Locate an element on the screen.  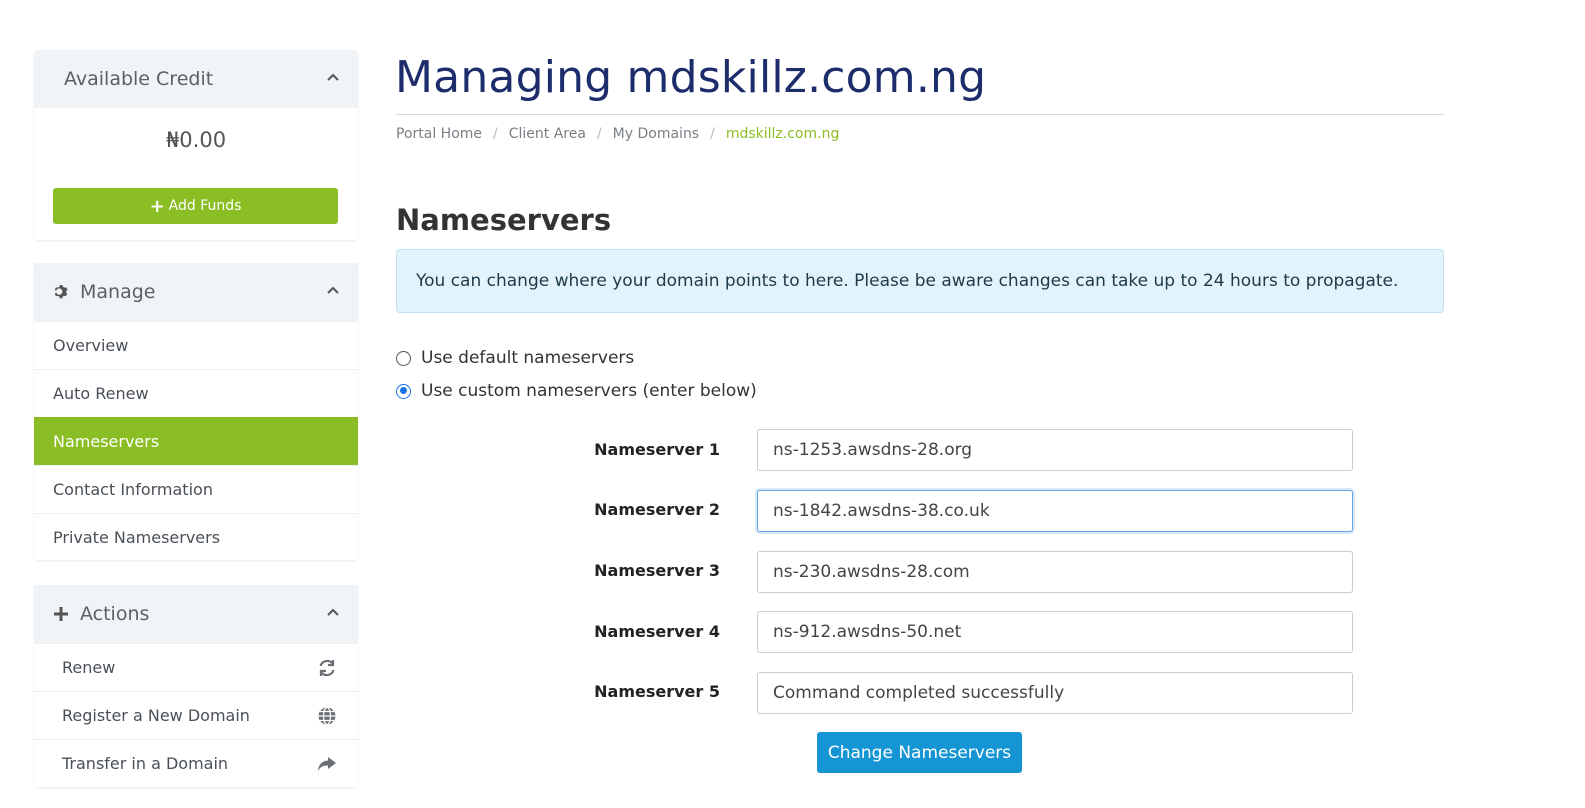
breadcrumb-my-domains: My Domains is located at coordinates (656, 134).